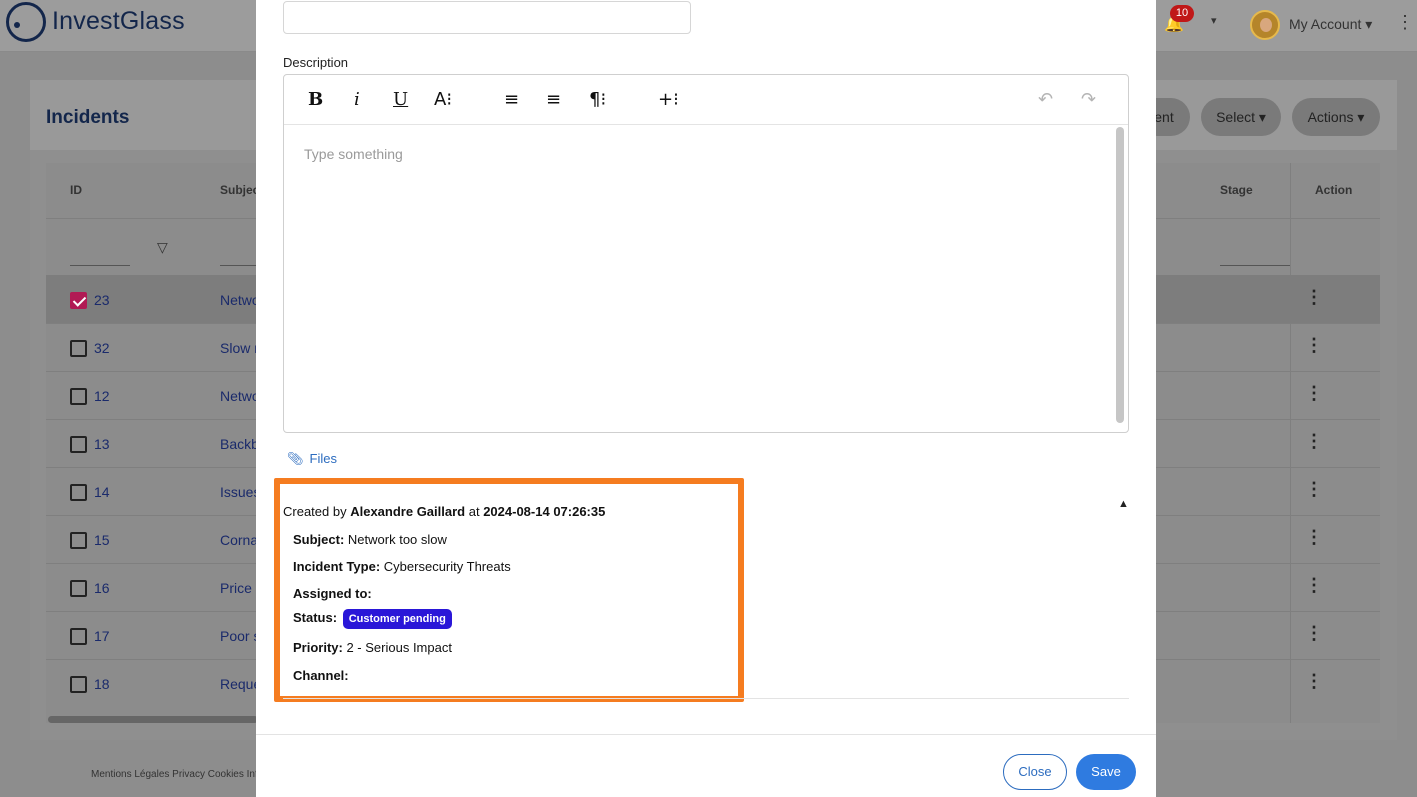 This screenshot has width=1417, height=797. What do you see at coordinates (397, 539) in the screenshot?
I see `subject-value: Network too slow` at bounding box center [397, 539].